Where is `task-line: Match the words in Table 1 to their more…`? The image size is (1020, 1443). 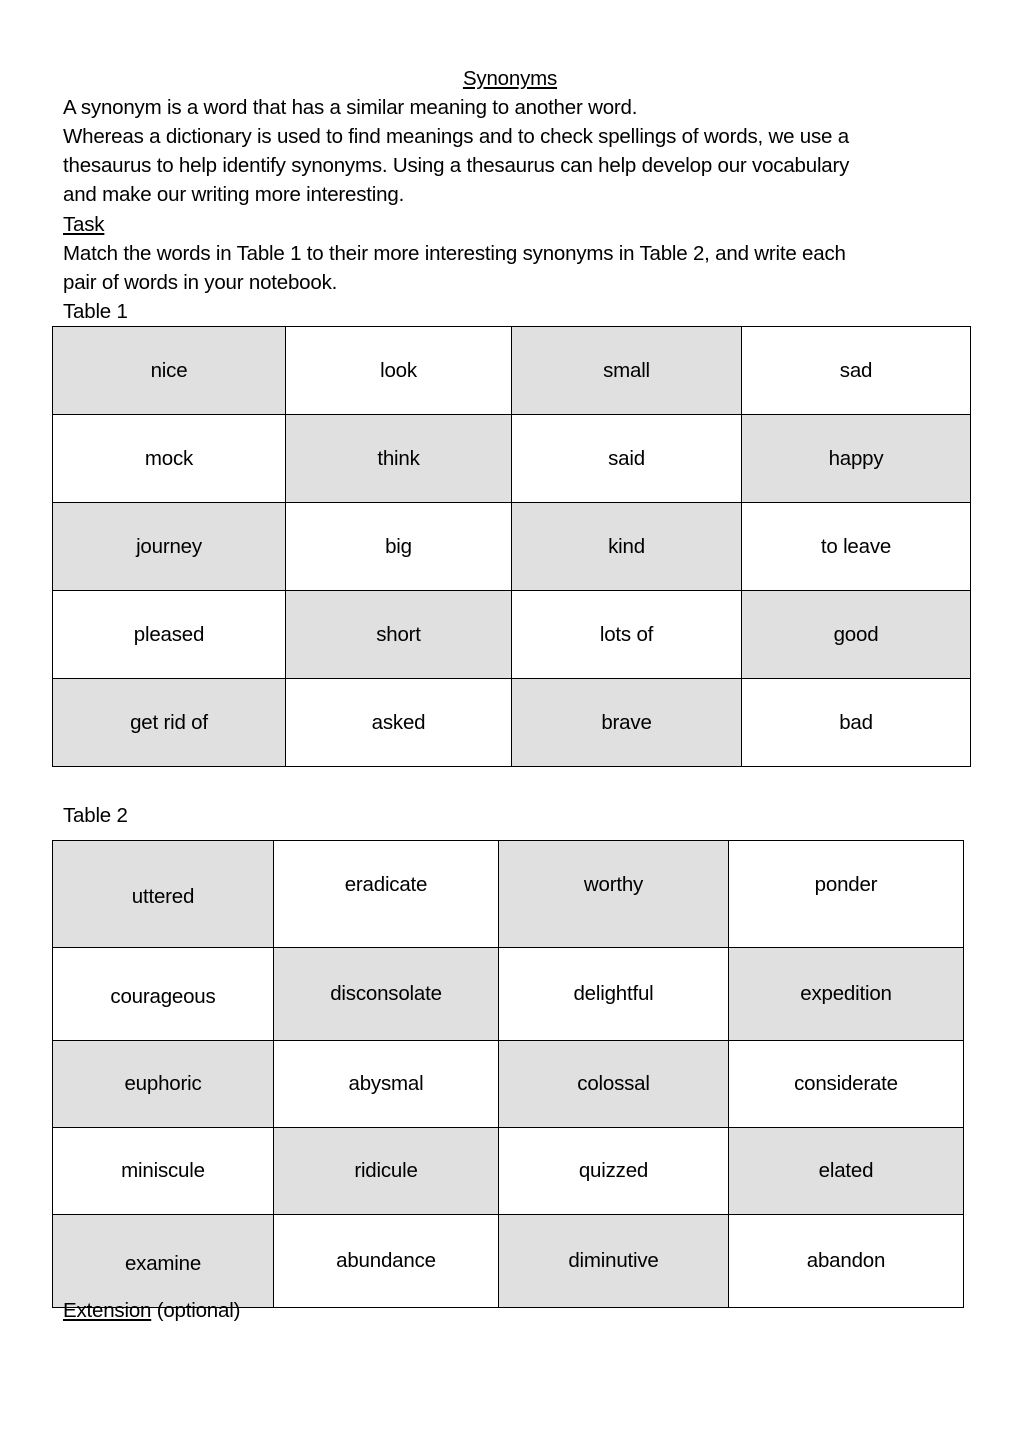
task-line: Match the words in Table 1 to their more… is located at coordinates (454, 253).